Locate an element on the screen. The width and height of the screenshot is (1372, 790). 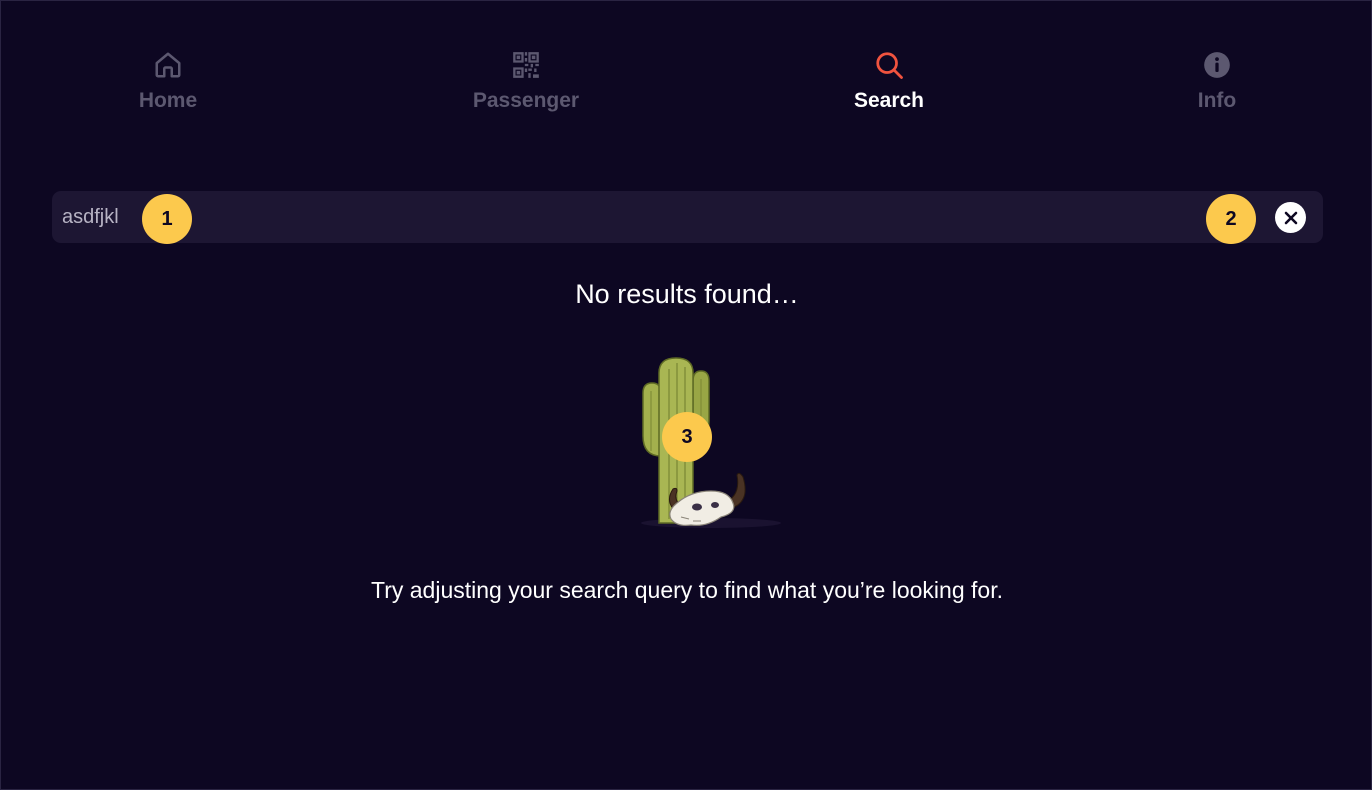
clear-search-button is located at coordinates (1290, 217).